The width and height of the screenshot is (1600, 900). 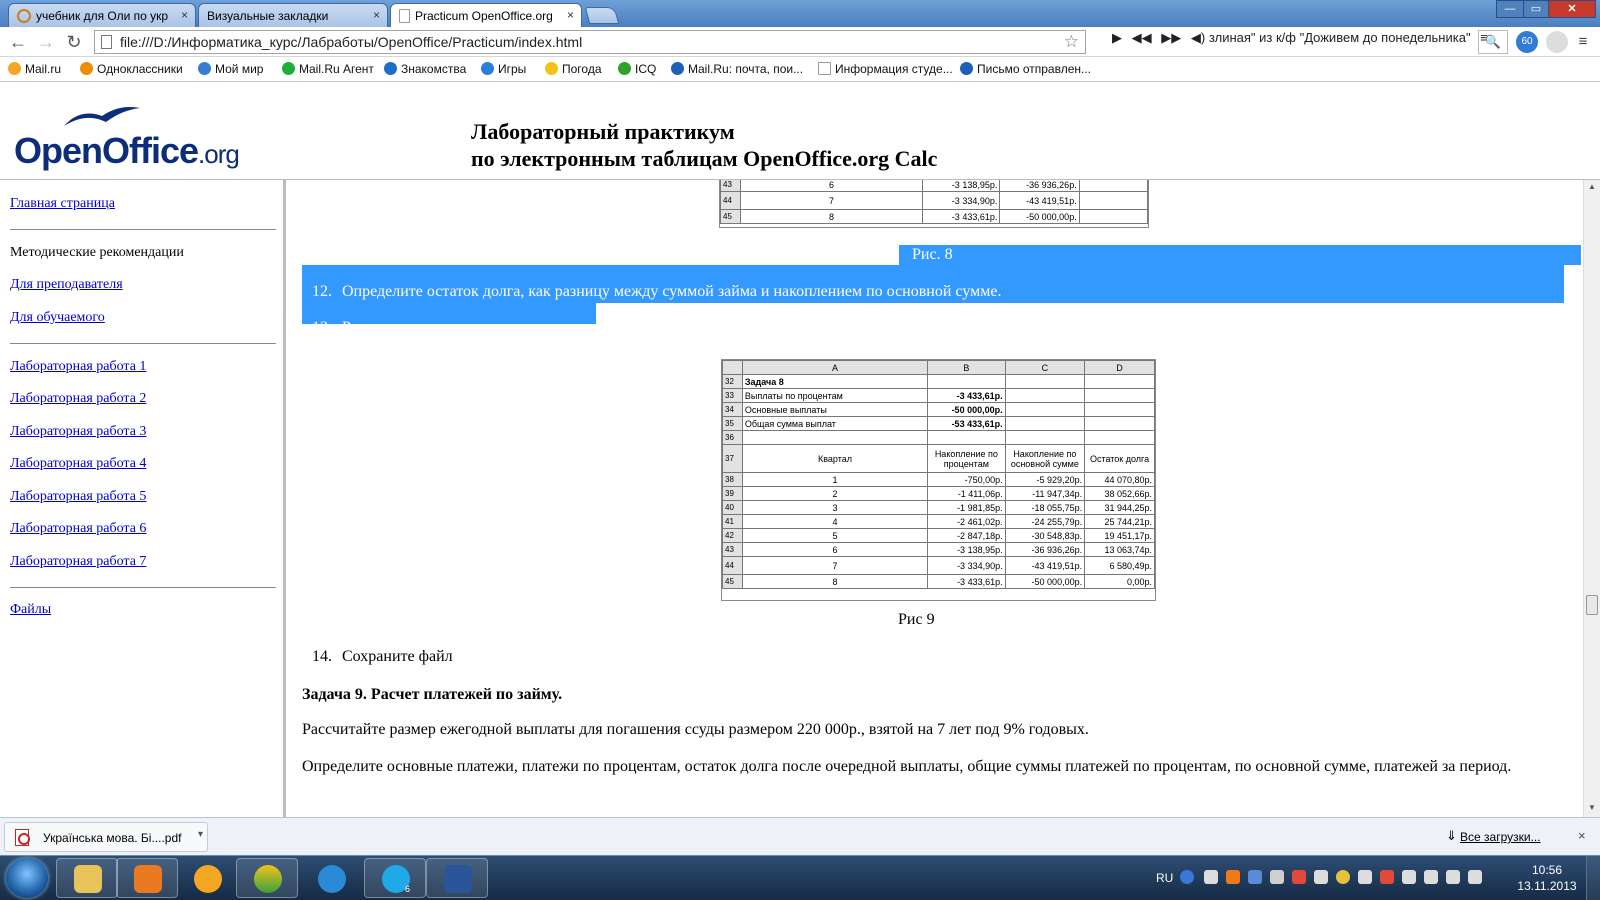 What do you see at coordinates (24, 16) in the screenshot?
I see `mailru-icon` at bounding box center [24, 16].